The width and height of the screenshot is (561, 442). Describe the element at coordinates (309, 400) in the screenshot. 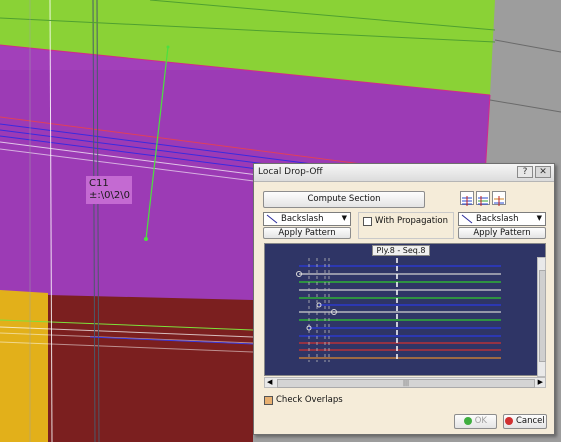

I see `check-overlaps-label: Check Overlaps` at that location.